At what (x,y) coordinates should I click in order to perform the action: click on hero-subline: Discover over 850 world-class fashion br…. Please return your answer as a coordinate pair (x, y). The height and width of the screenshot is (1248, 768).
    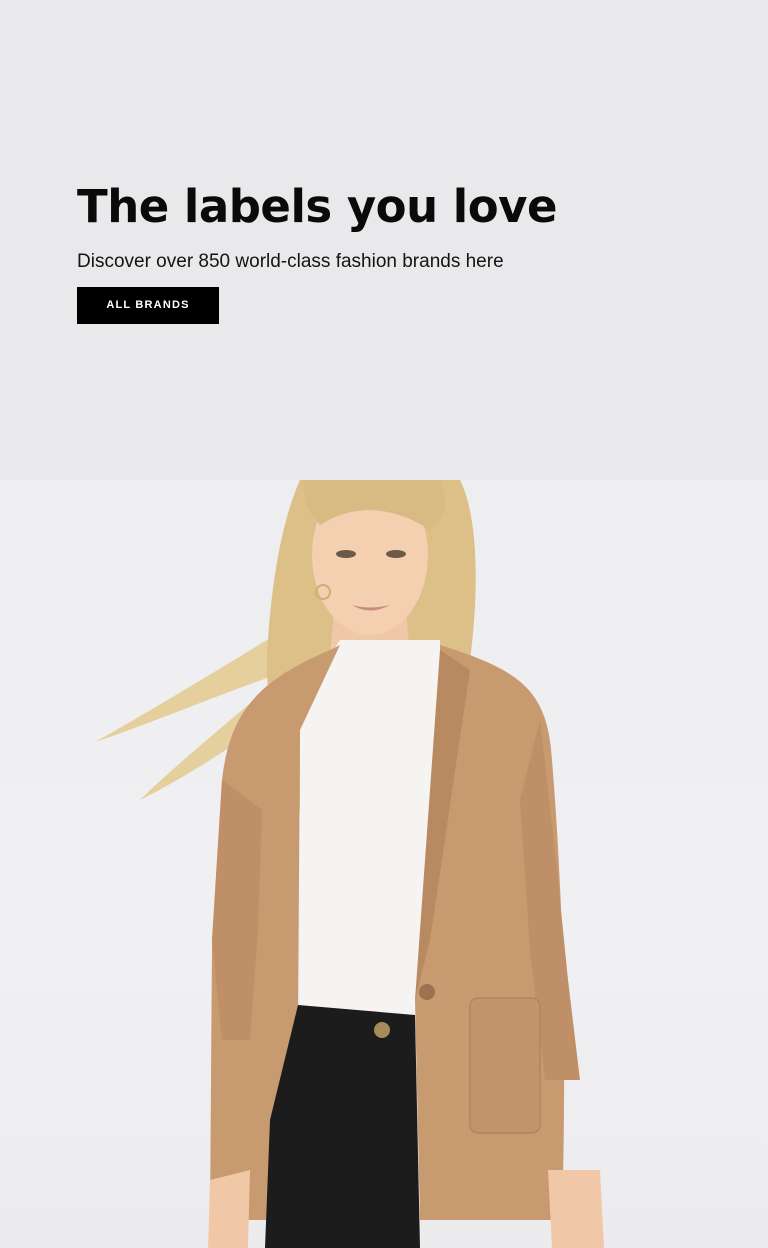
    Looking at the image, I should click on (290, 261).